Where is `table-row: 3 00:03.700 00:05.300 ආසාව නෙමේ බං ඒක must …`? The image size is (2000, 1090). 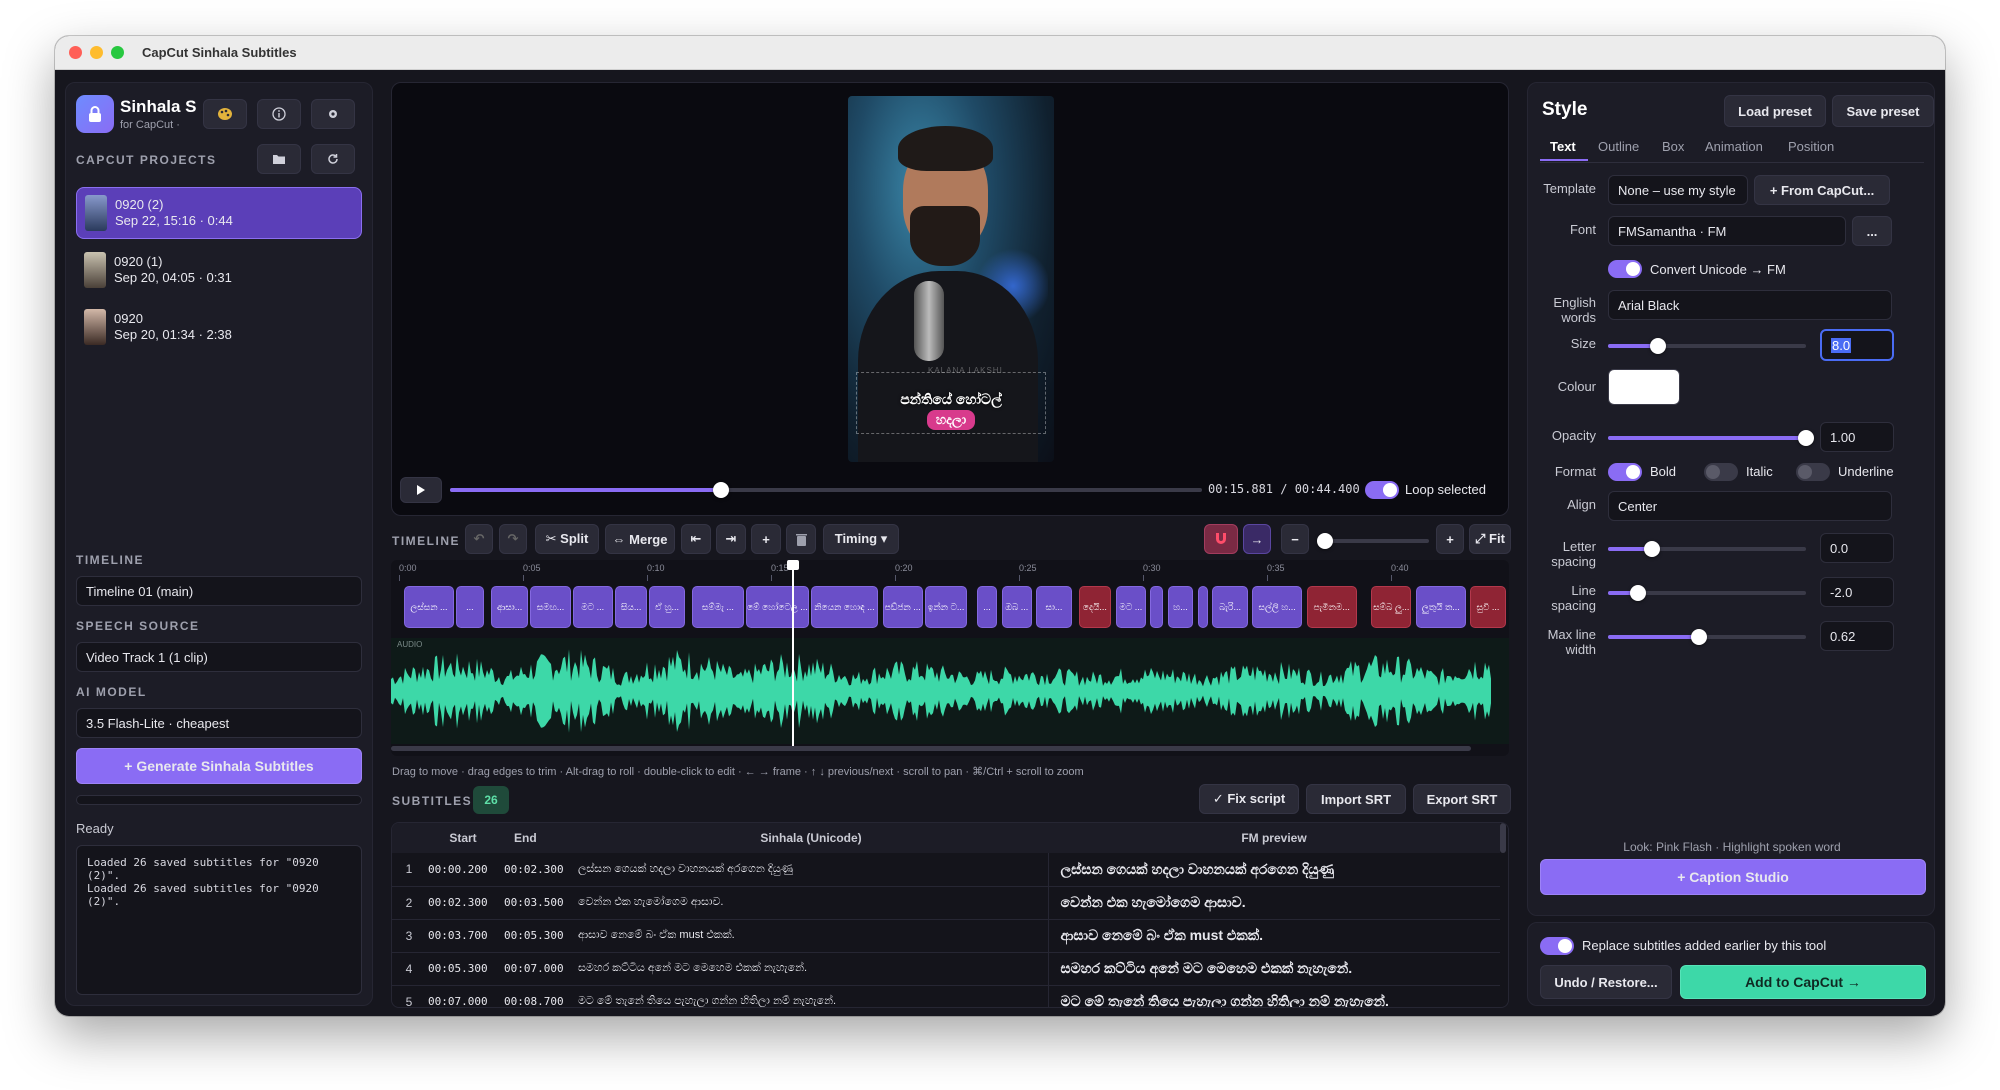 table-row: 3 00:03.700 00:05.300 ආසාව නෙමේ බං ඒක must … is located at coordinates (946, 936).